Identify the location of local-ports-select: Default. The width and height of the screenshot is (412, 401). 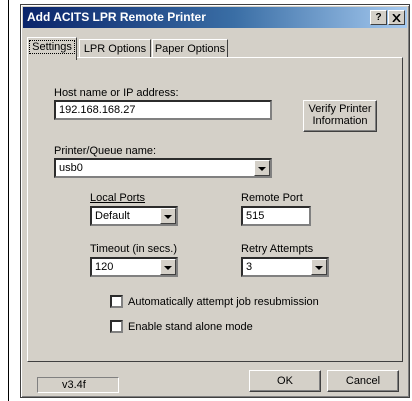
(134, 216).